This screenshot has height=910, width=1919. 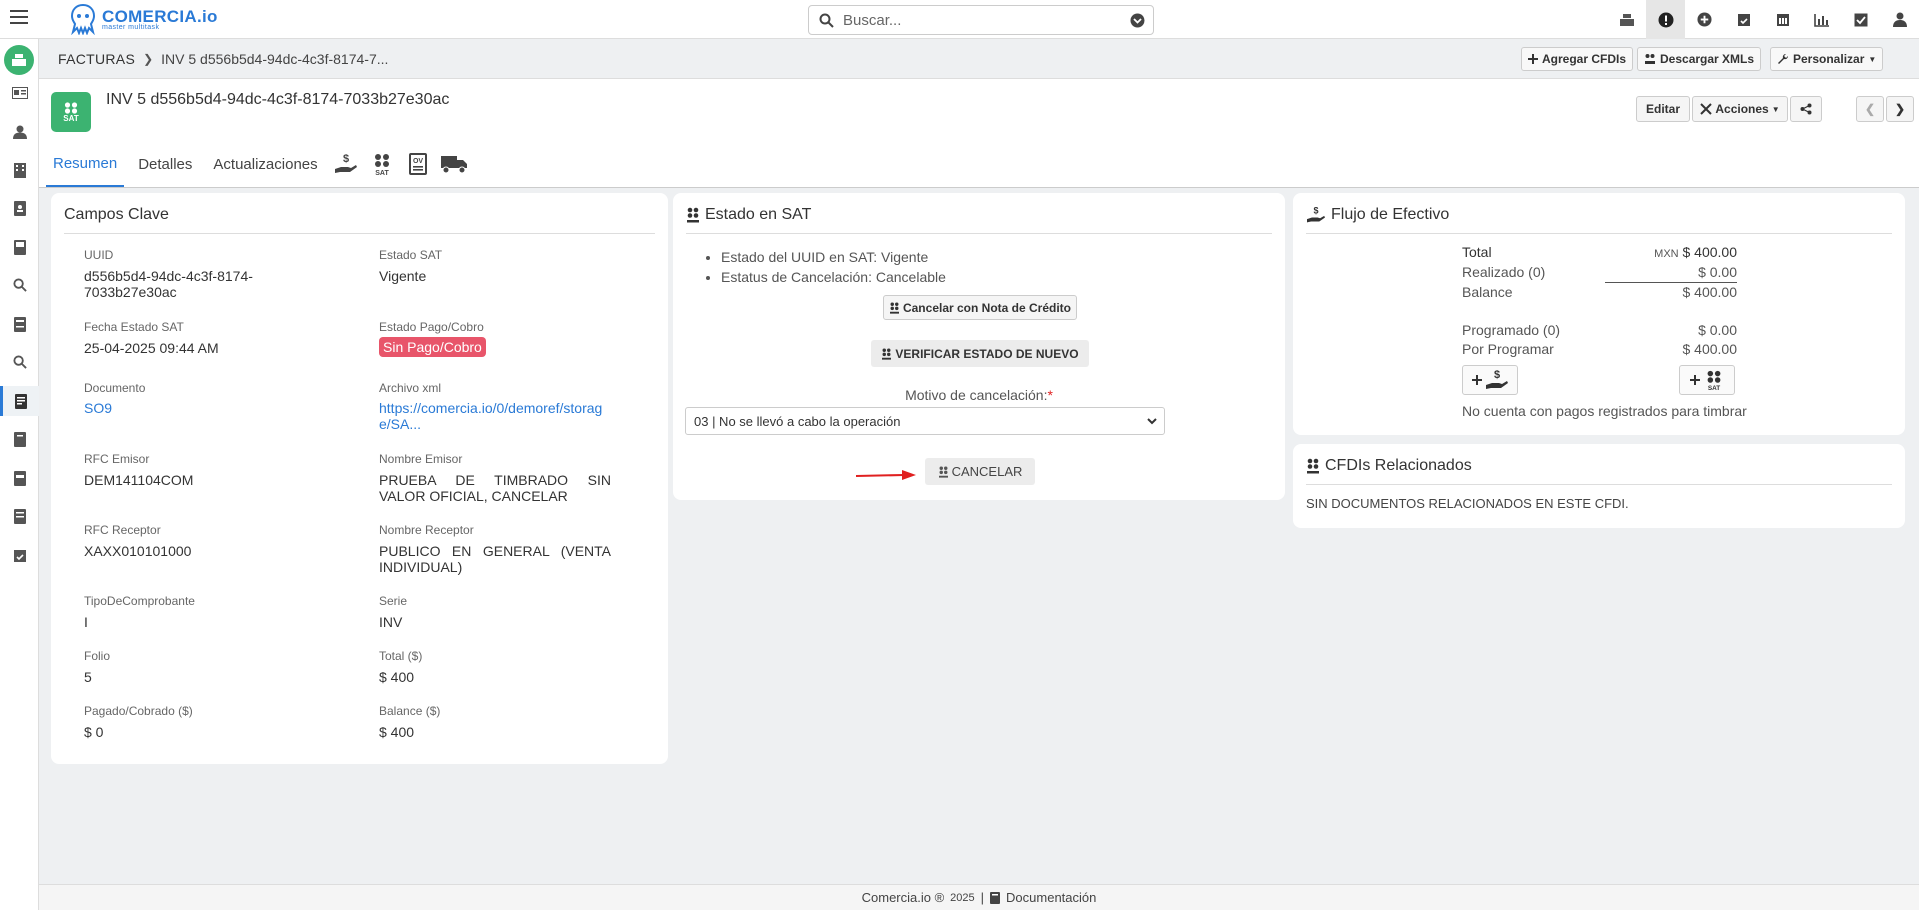 I want to click on add-cfdis-button: Agregar CFDIs, so click(x=1577, y=59).